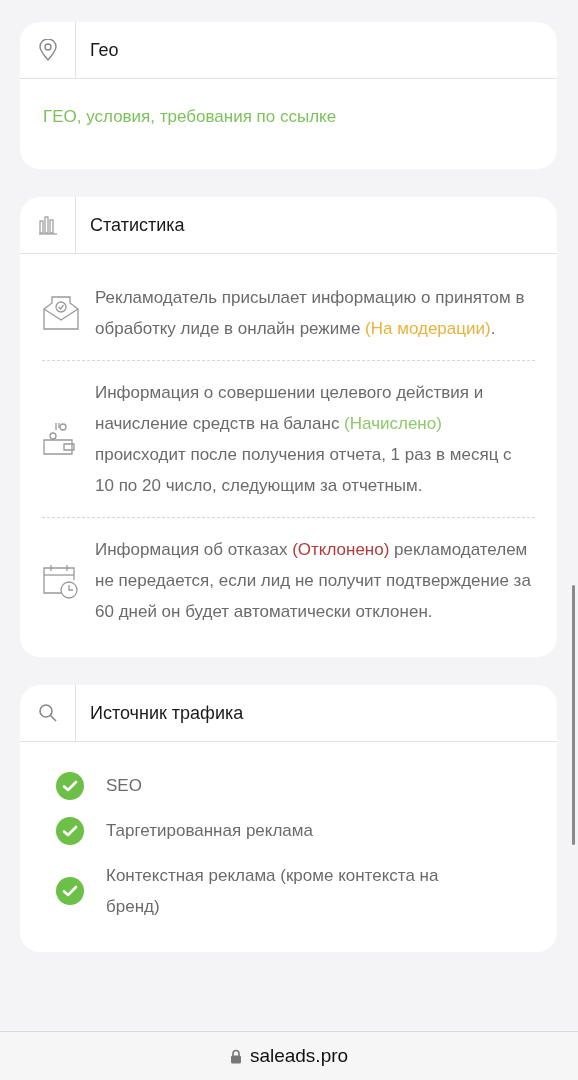  Describe the element at coordinates (209, 831) in the screenshot. I see `traffic-source-label: Таргетированная реклама` at that location.